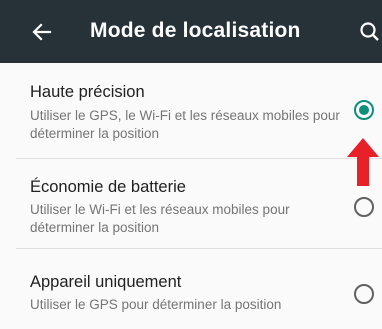 The height and width of the screenshot is (329, 382). I want to click on page-title: Mode de localisation, so click(195, 30).